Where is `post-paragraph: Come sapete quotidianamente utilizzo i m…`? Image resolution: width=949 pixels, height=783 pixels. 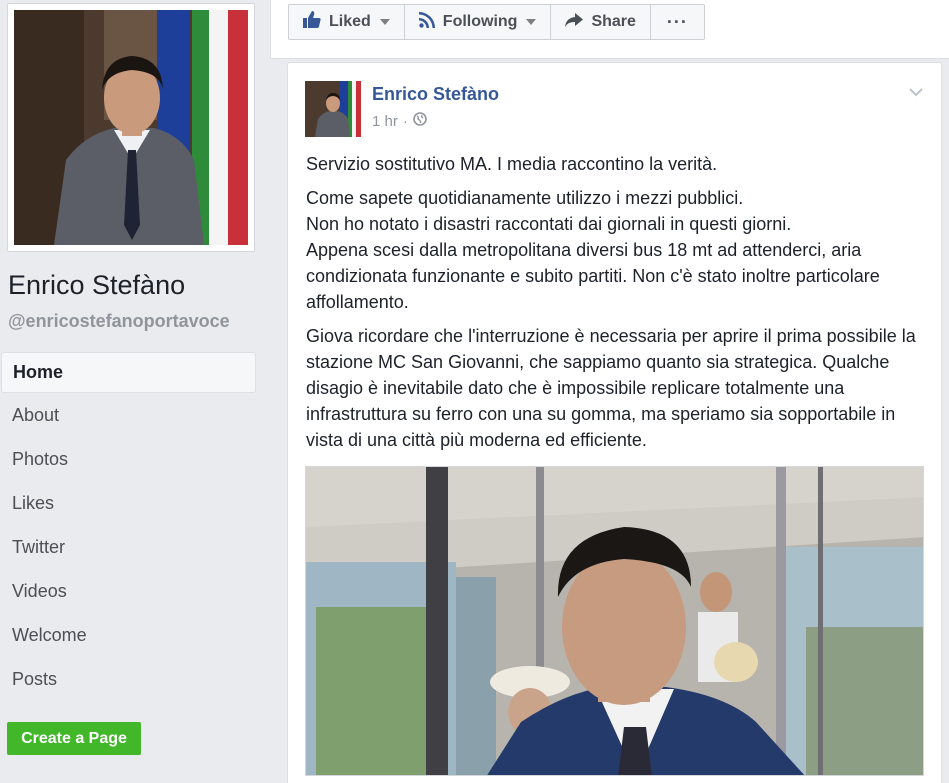 post-paragraph: Come sapete quotidianamente utilizzo i m… is located at coordinates (593, 250).